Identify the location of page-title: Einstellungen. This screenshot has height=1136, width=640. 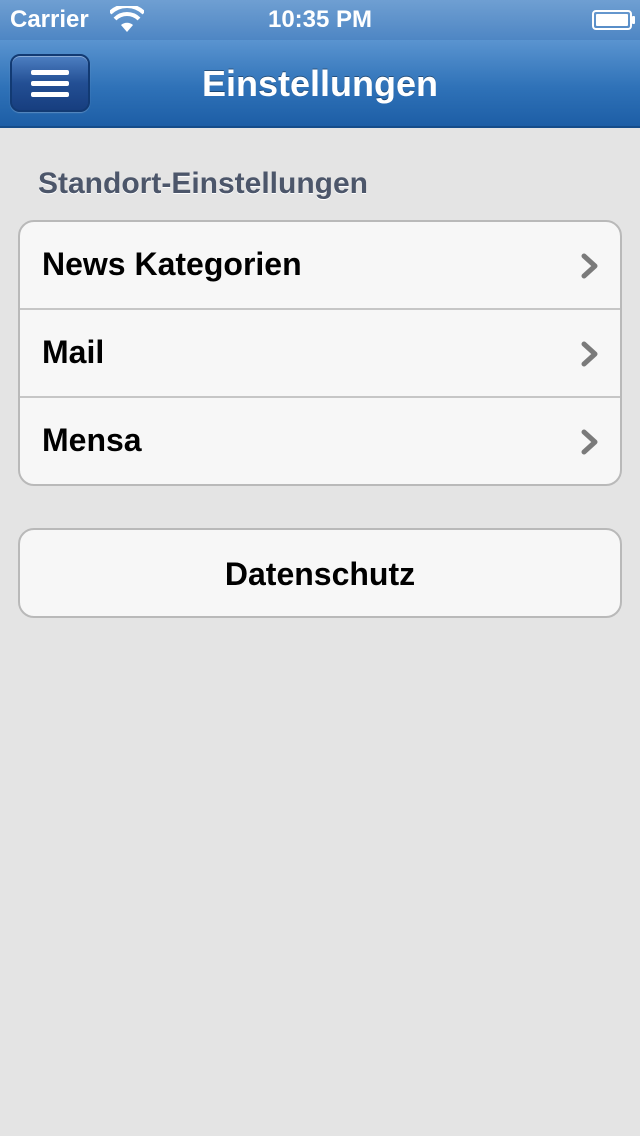
(320, 83).